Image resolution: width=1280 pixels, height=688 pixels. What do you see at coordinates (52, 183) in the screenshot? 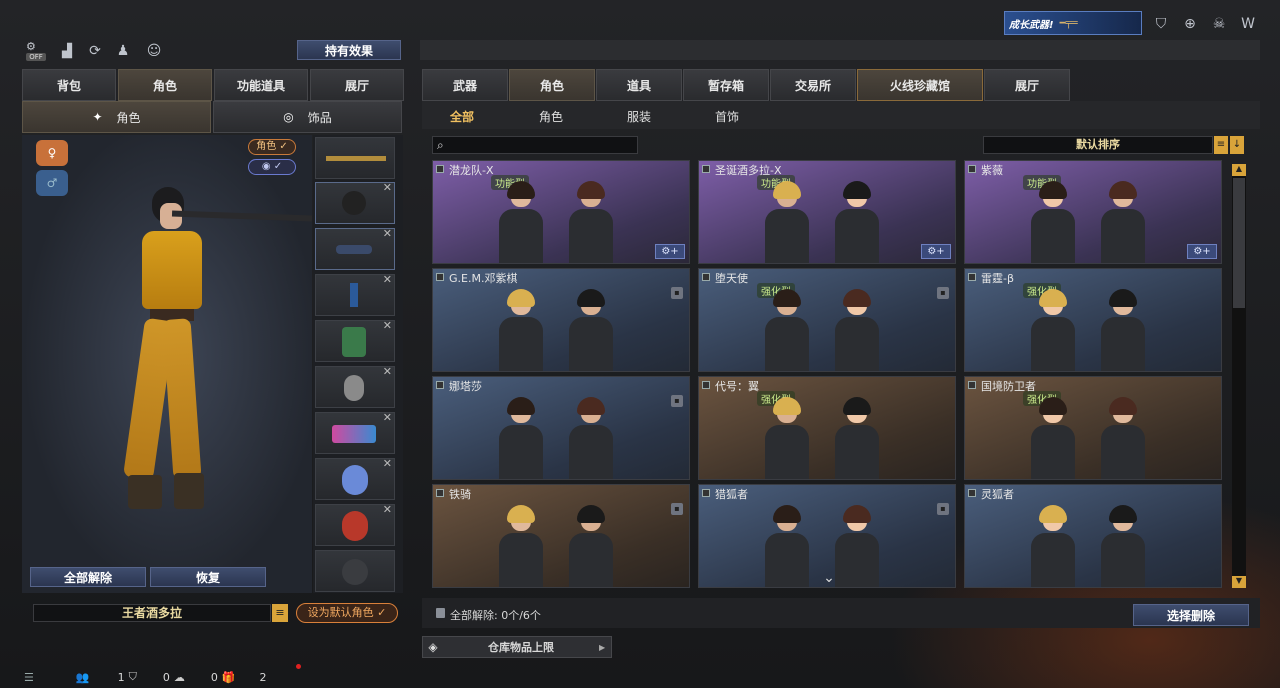
I see `gender-male-icon: ♂` at bounding box center [52, 183].